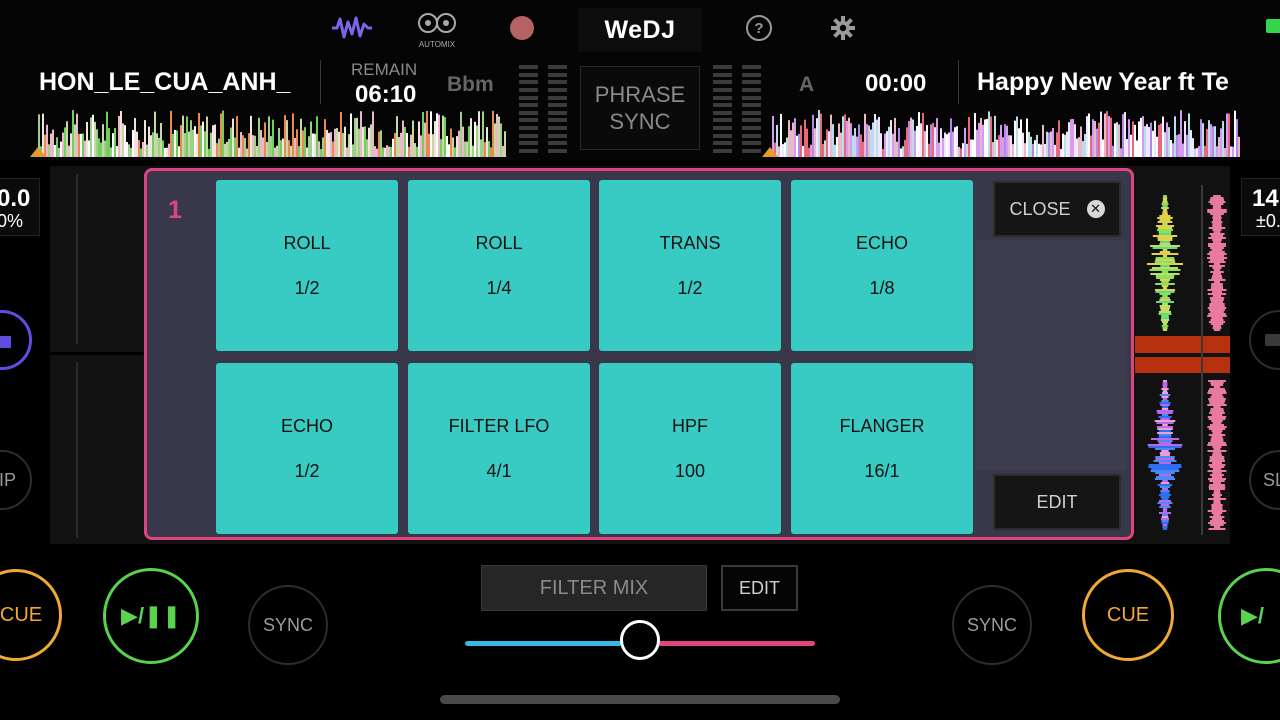  Describe the element at coordinates (1006, 133) in the screenshot. I see `right-overview-waveform` at that location.